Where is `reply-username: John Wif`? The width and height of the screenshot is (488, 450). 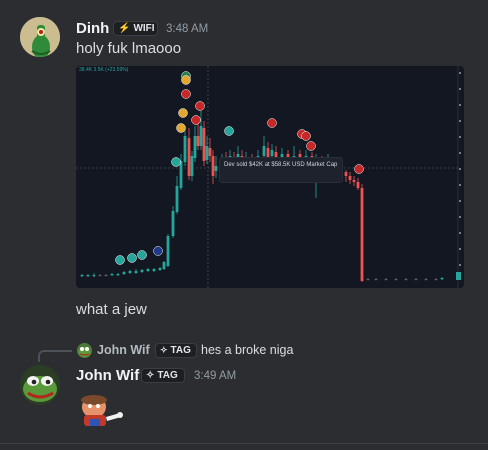 reply-username: John Wif is located at coordinates (123, 350).